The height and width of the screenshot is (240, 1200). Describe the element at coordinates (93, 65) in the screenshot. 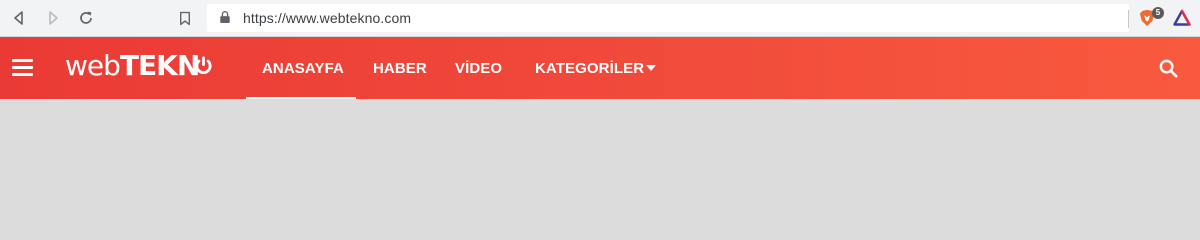

I see `logo-text-light: web` at that location.